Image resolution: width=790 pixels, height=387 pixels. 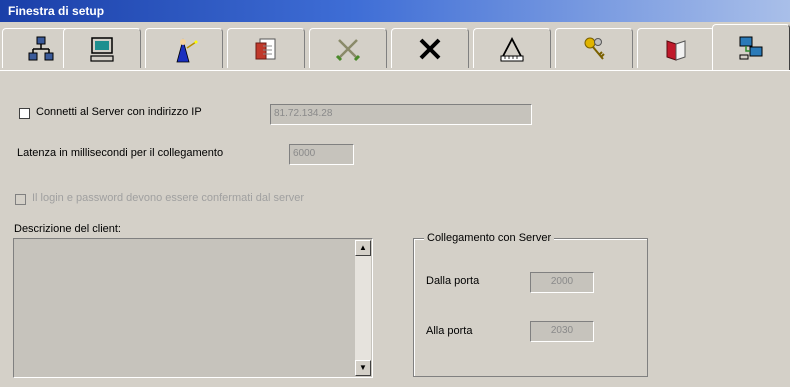 I want to click on window-title-bar: Finestra di setup, so click(x=395, y=11).